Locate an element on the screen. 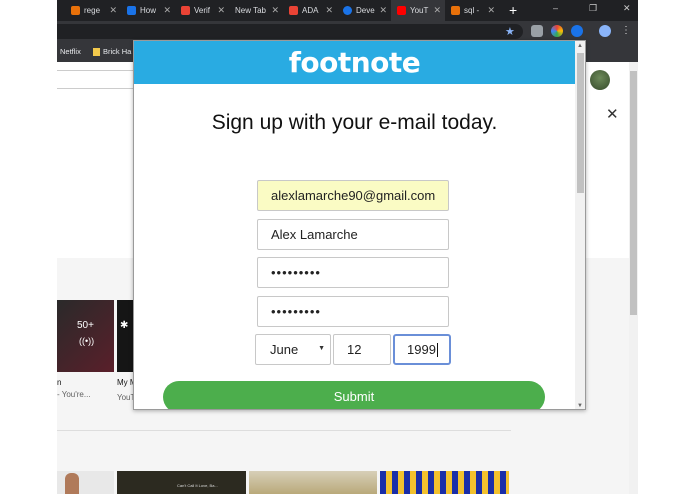 The width and height of the screenshot is (695, 494). dropdown-caret-icon: ▼ is located at coordinates (321, 348).